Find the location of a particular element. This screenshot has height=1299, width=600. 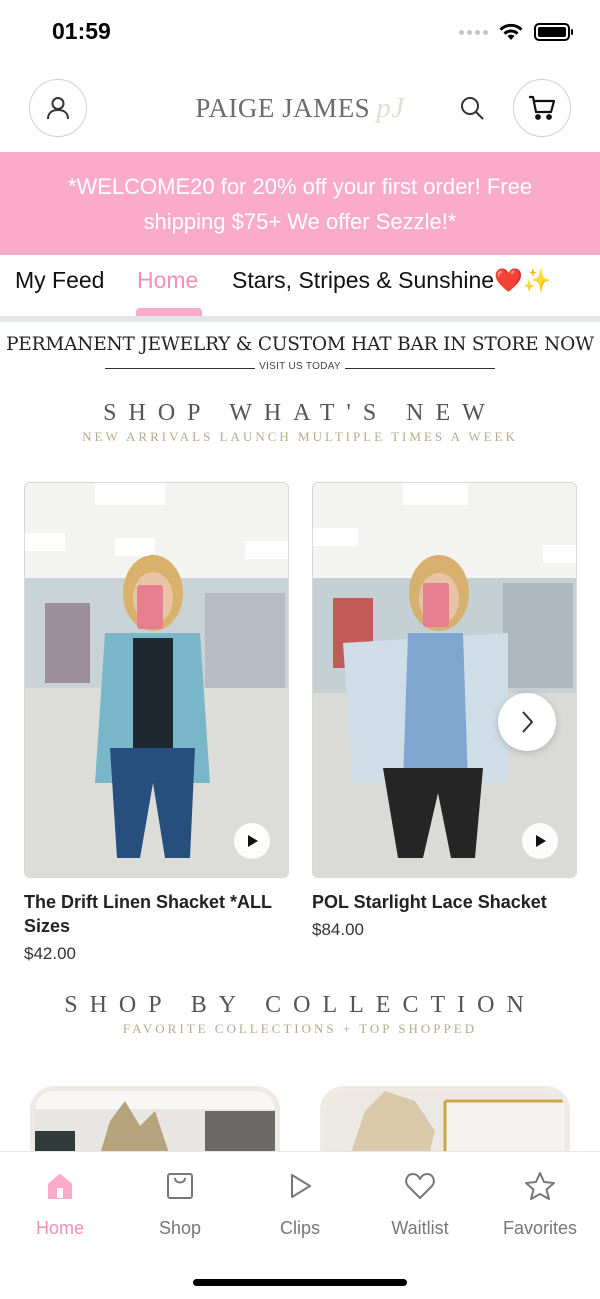

collection-section-subtitle: FAVORITE COLLECTIONS + TOP SHOPPED is located at coordinates (300, 1028).